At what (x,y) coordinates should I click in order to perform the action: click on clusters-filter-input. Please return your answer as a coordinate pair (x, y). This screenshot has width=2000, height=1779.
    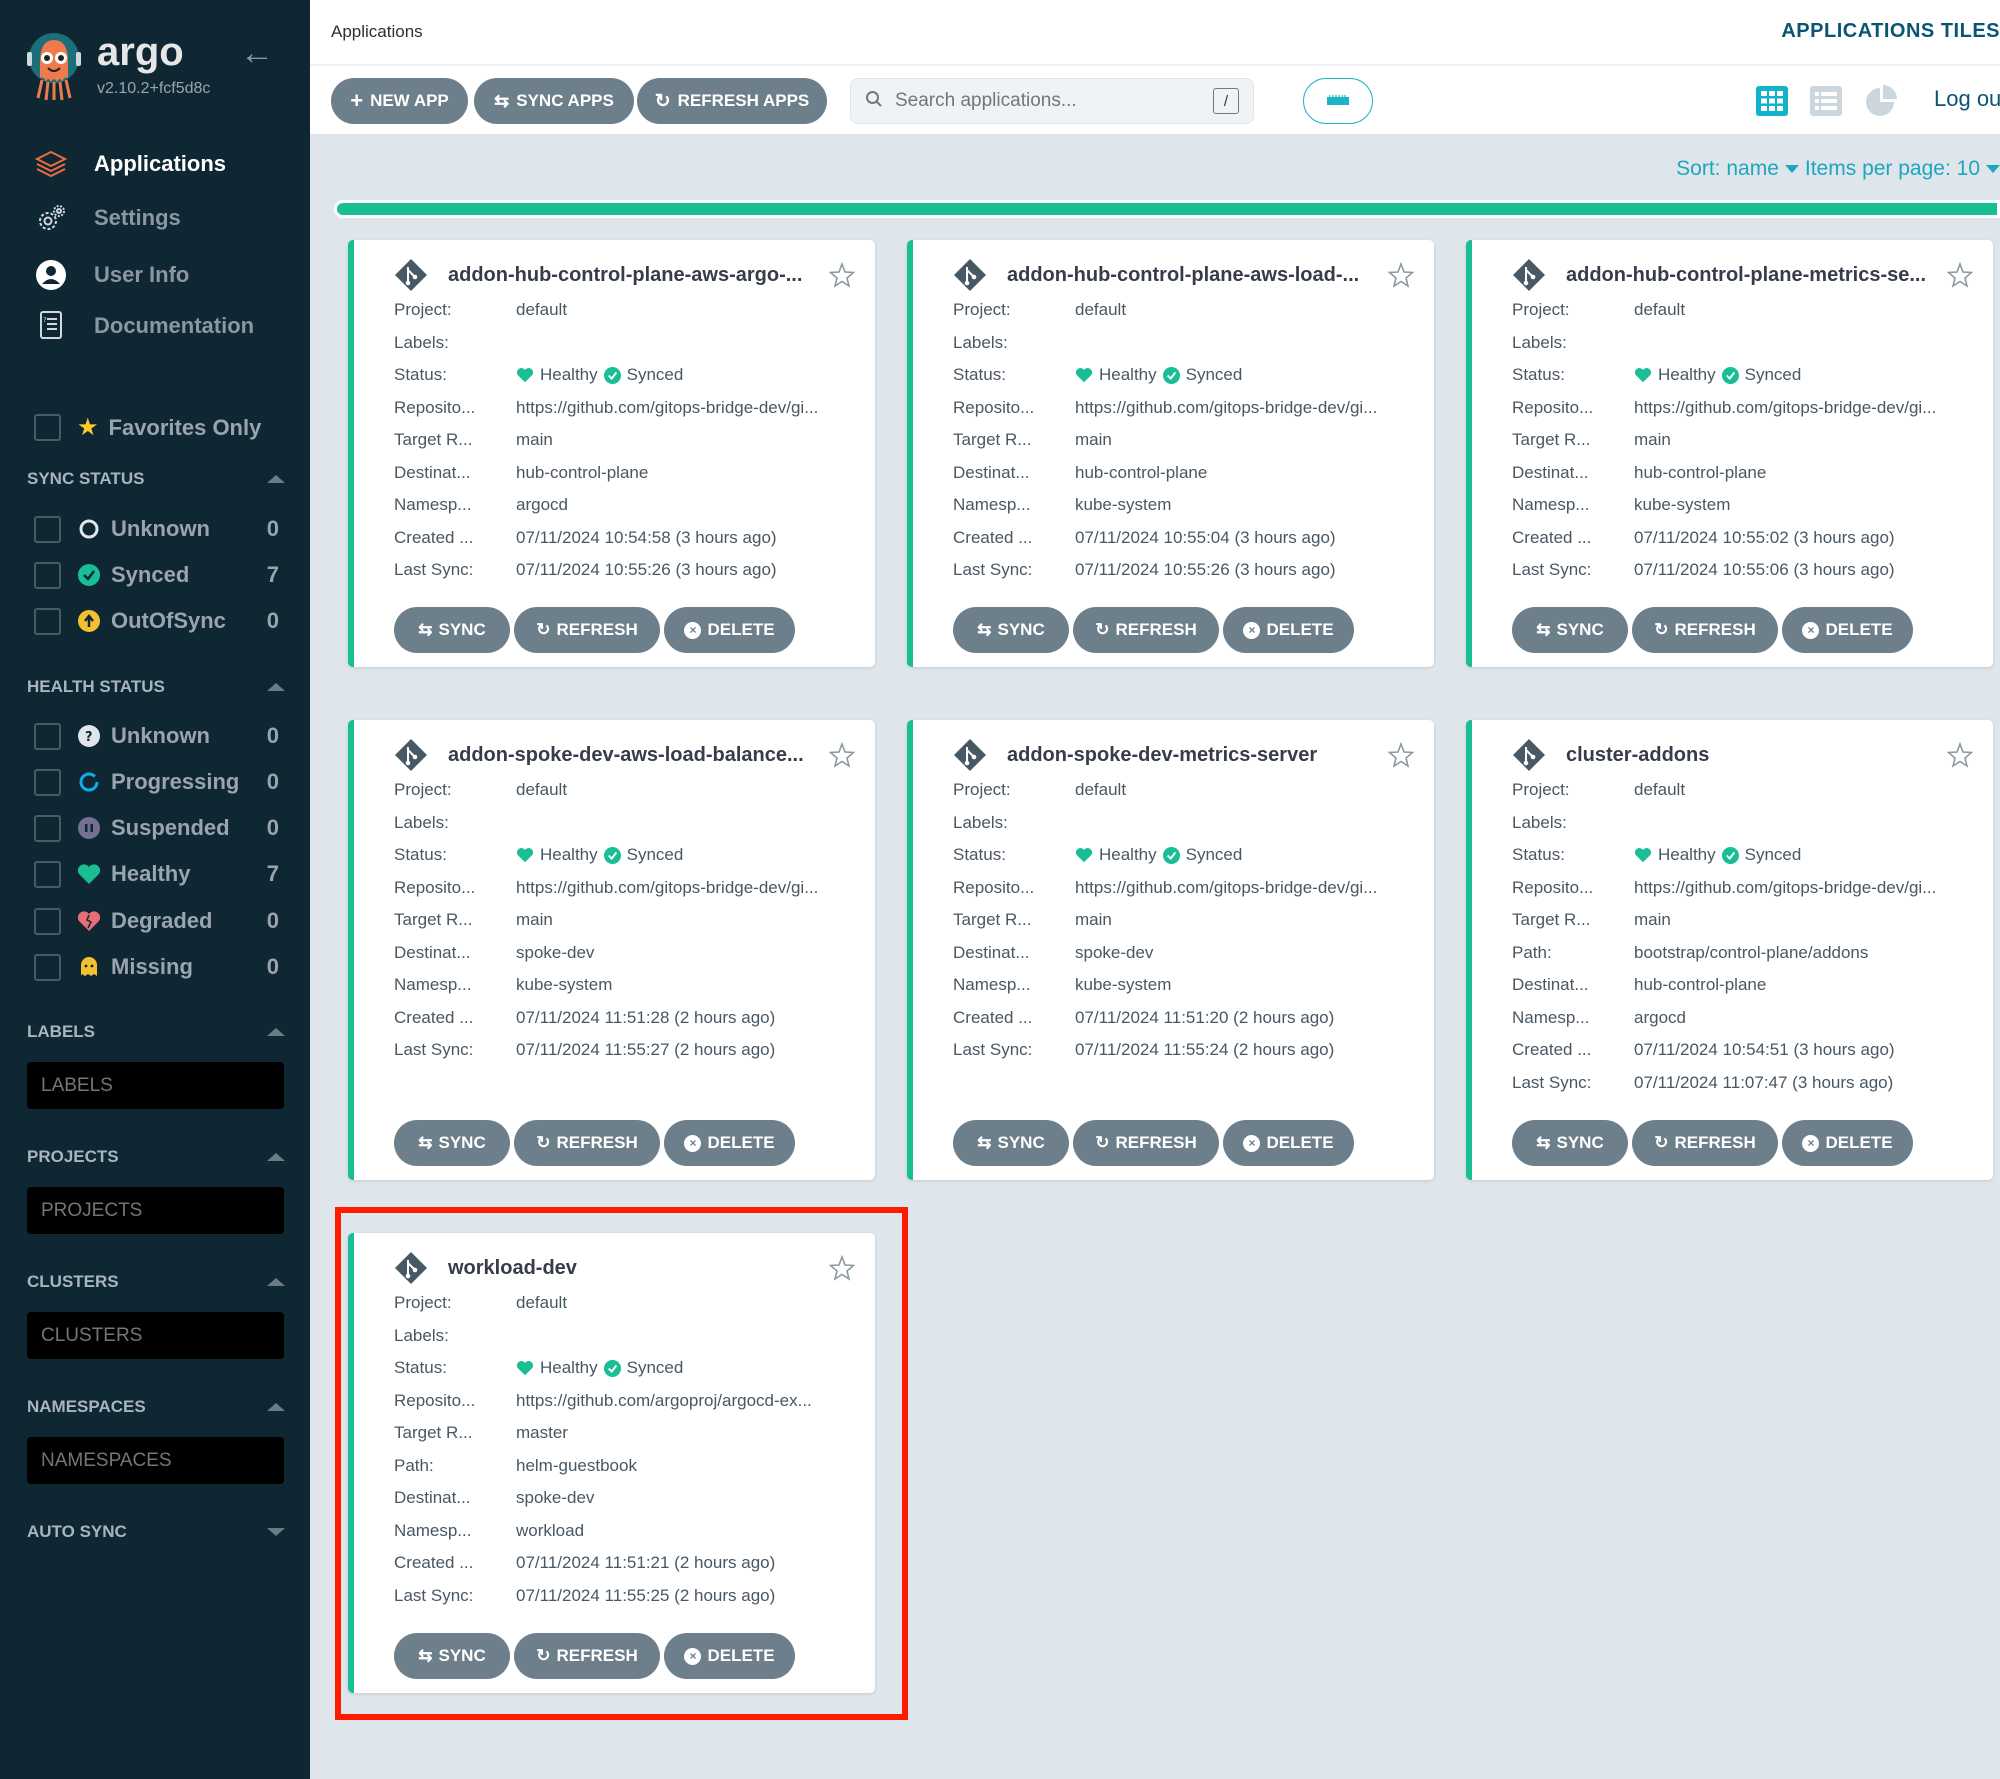
    Looking at the image, I should click on (155, 1335).